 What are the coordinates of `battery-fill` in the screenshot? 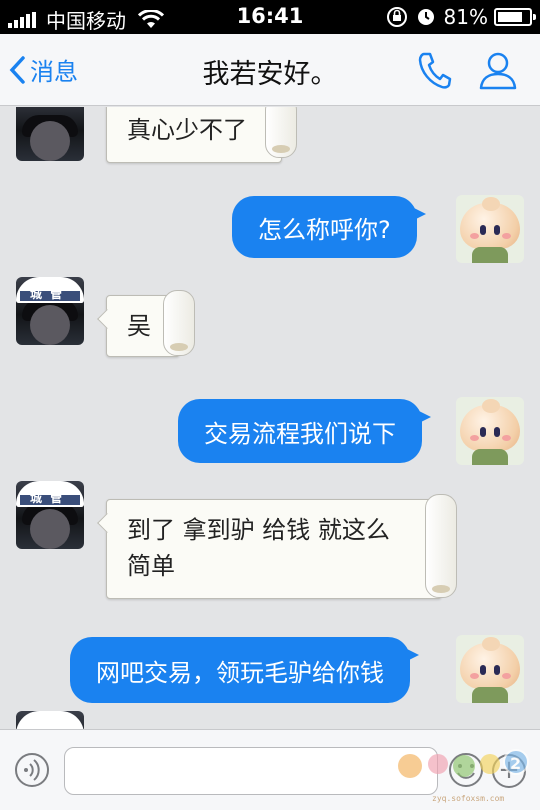 It's located at (510, 17).